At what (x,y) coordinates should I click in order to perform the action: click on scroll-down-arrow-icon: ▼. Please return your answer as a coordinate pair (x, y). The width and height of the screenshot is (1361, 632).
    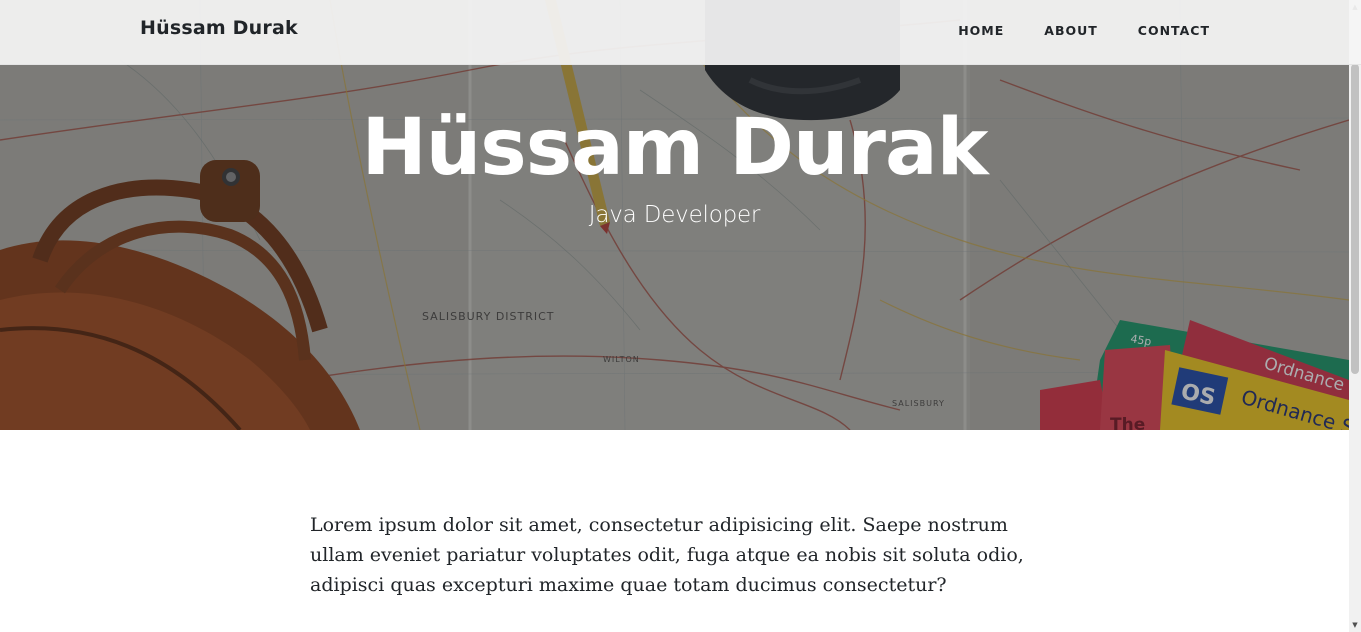
    Looking at the image, I should click on (1355, 625).